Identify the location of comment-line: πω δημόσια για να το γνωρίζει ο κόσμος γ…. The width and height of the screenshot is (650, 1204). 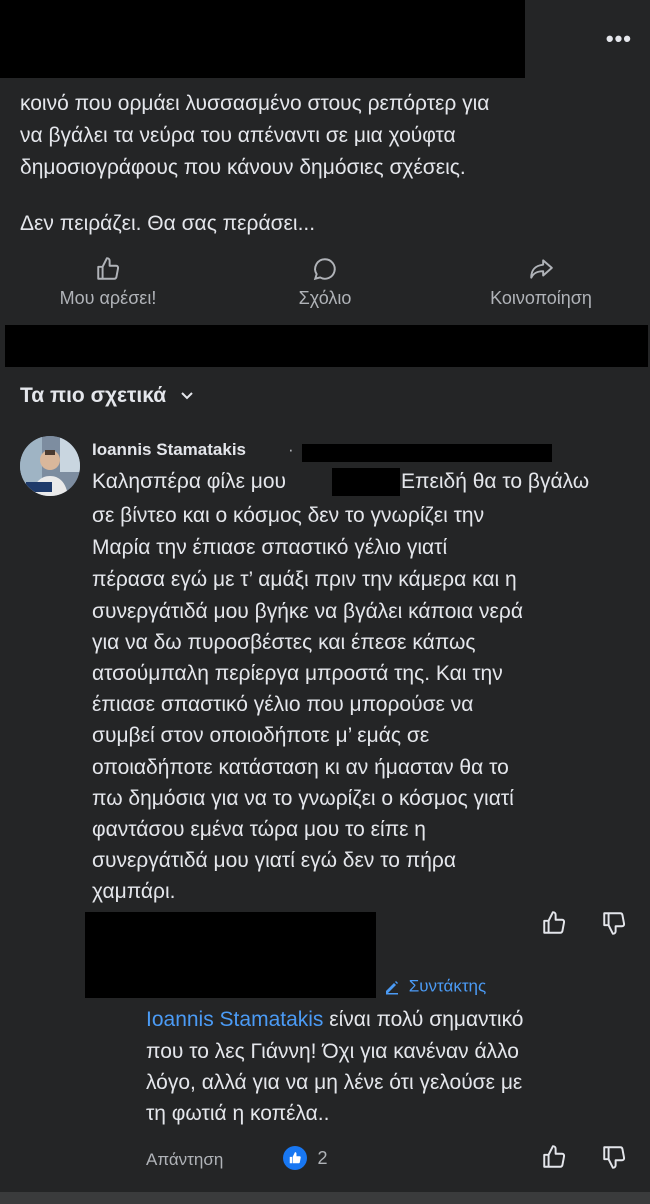
(303, 798).